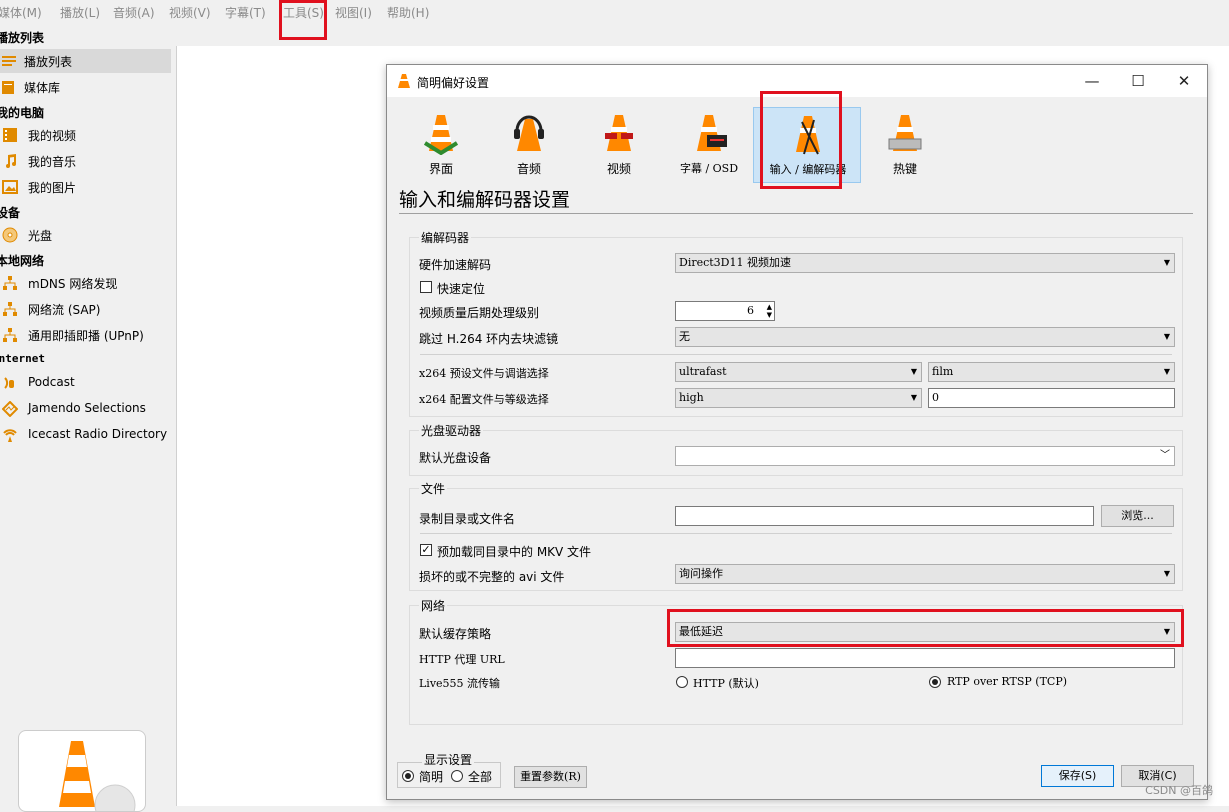  I want to click on x264-profile-value: high, so click(691, 397).